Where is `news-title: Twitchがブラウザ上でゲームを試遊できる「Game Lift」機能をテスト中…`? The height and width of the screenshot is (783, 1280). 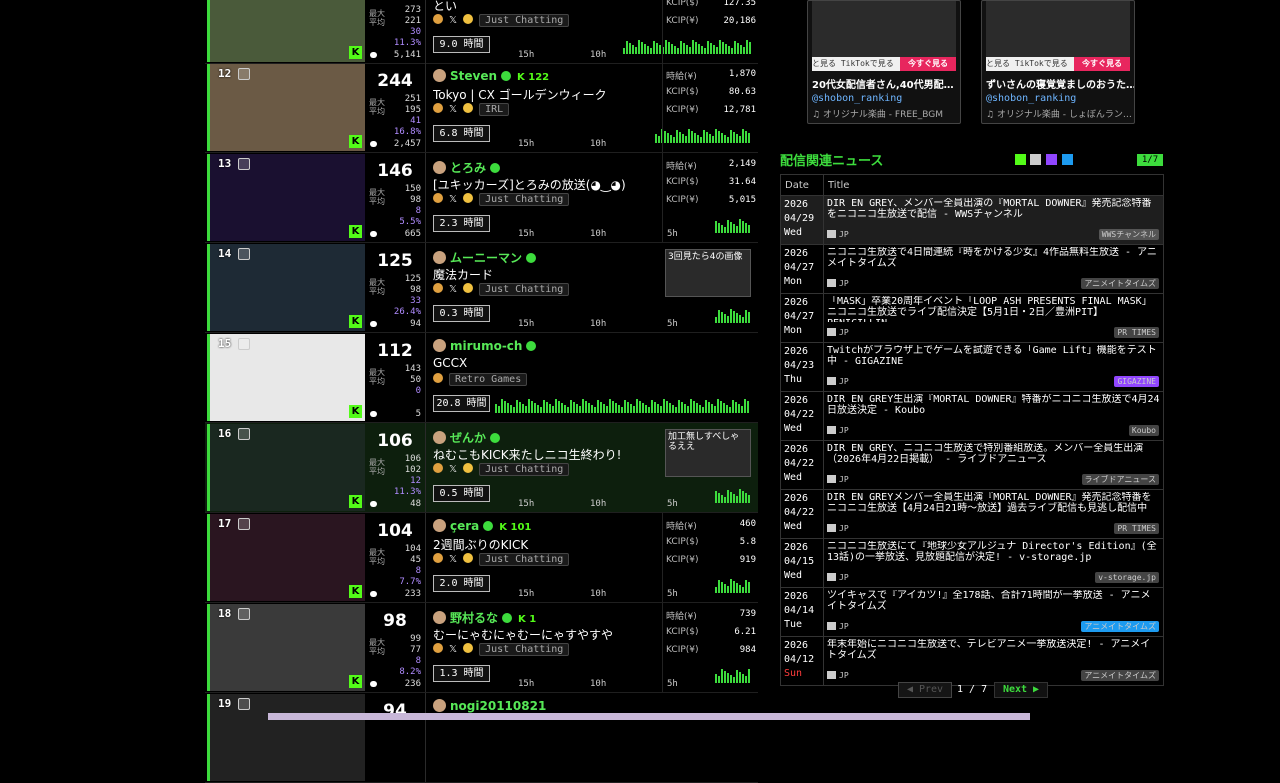 news-title: Twitchがブラウザ上でゲームを試遊できる「Game Lift」機能をテスト中… is located at coordinates (993, 358).